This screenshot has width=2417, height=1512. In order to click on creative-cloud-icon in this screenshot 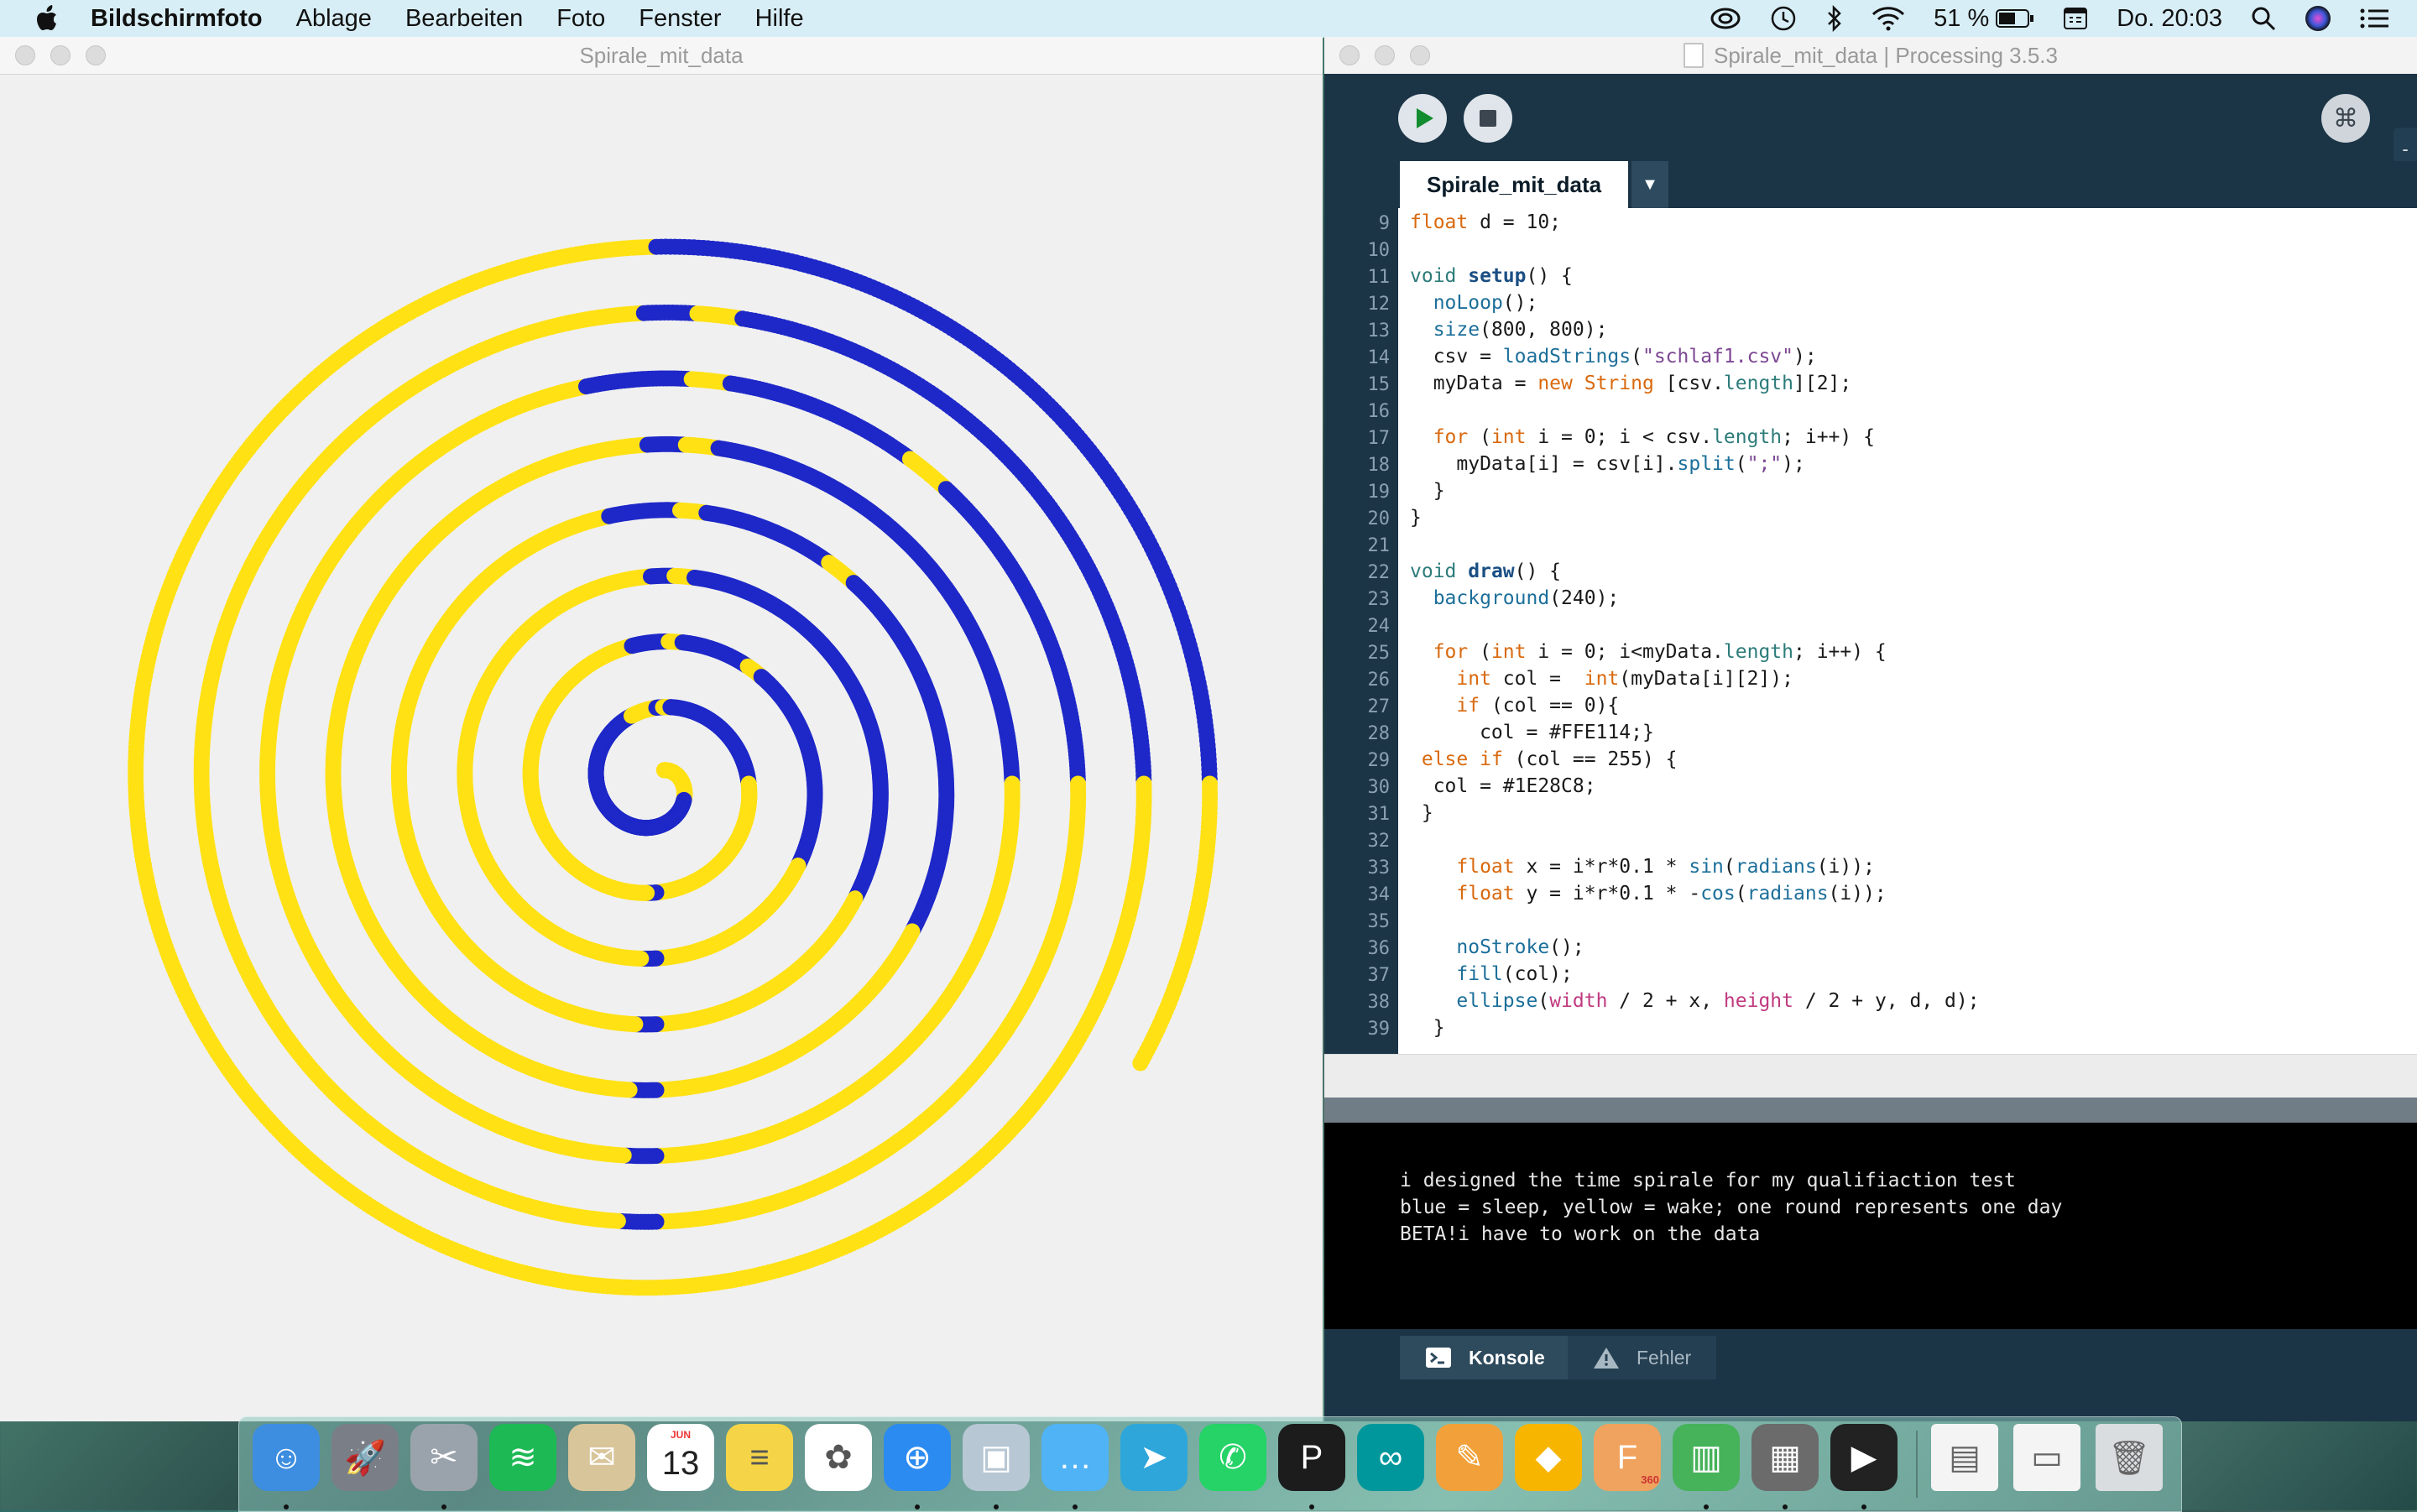, I will do `click(1725, 18)`.